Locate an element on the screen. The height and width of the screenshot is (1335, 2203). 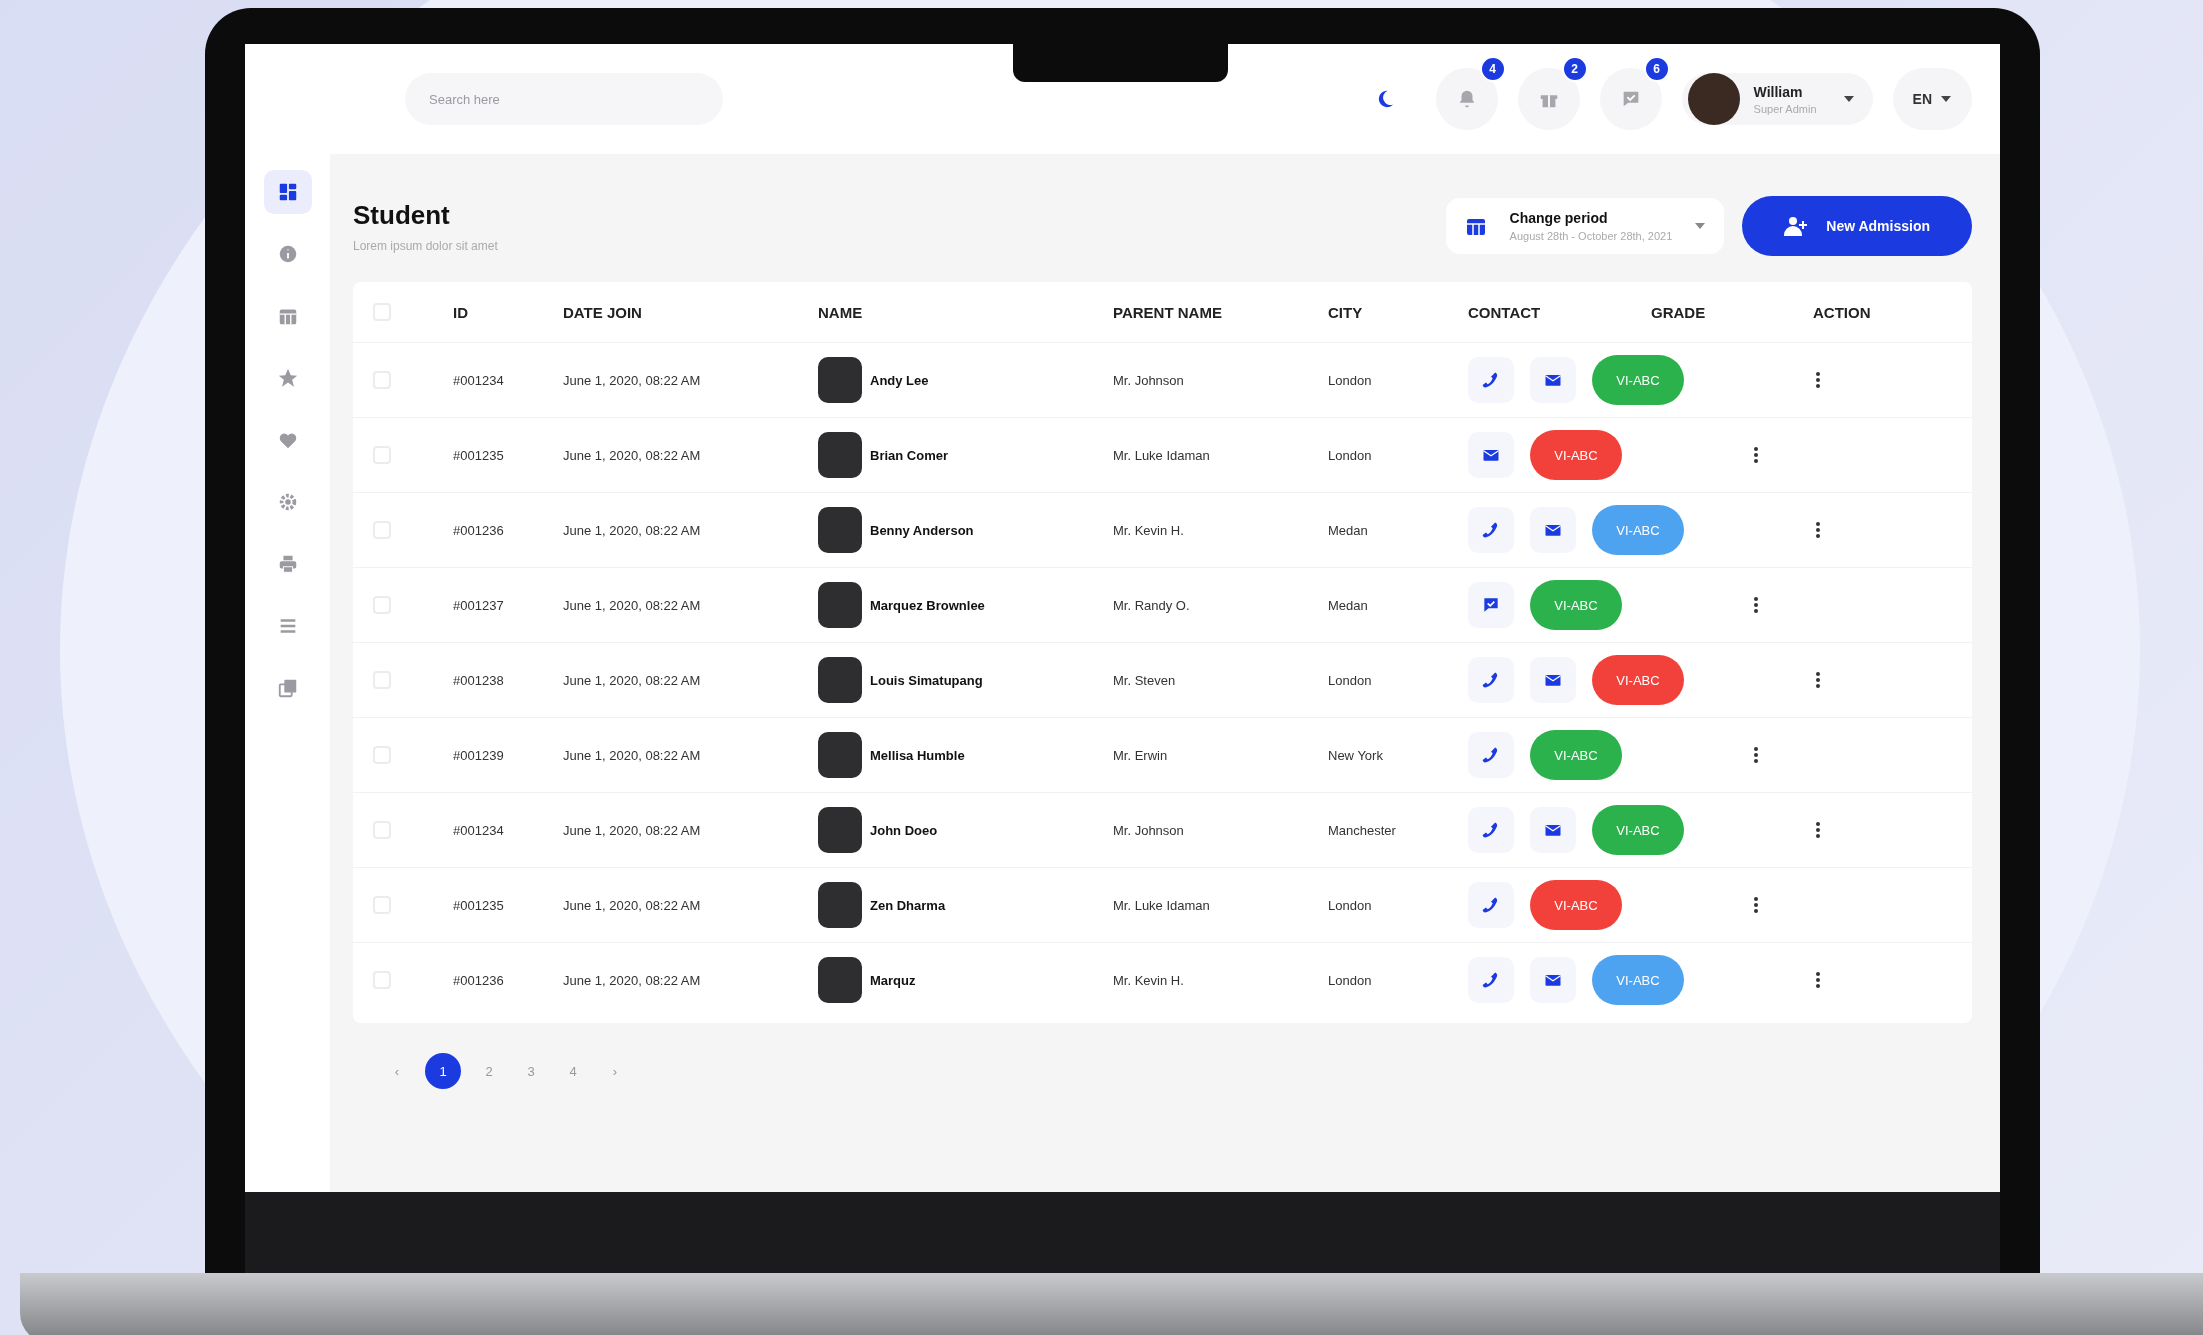
page-title: Student is located at coordinates (402, 215).